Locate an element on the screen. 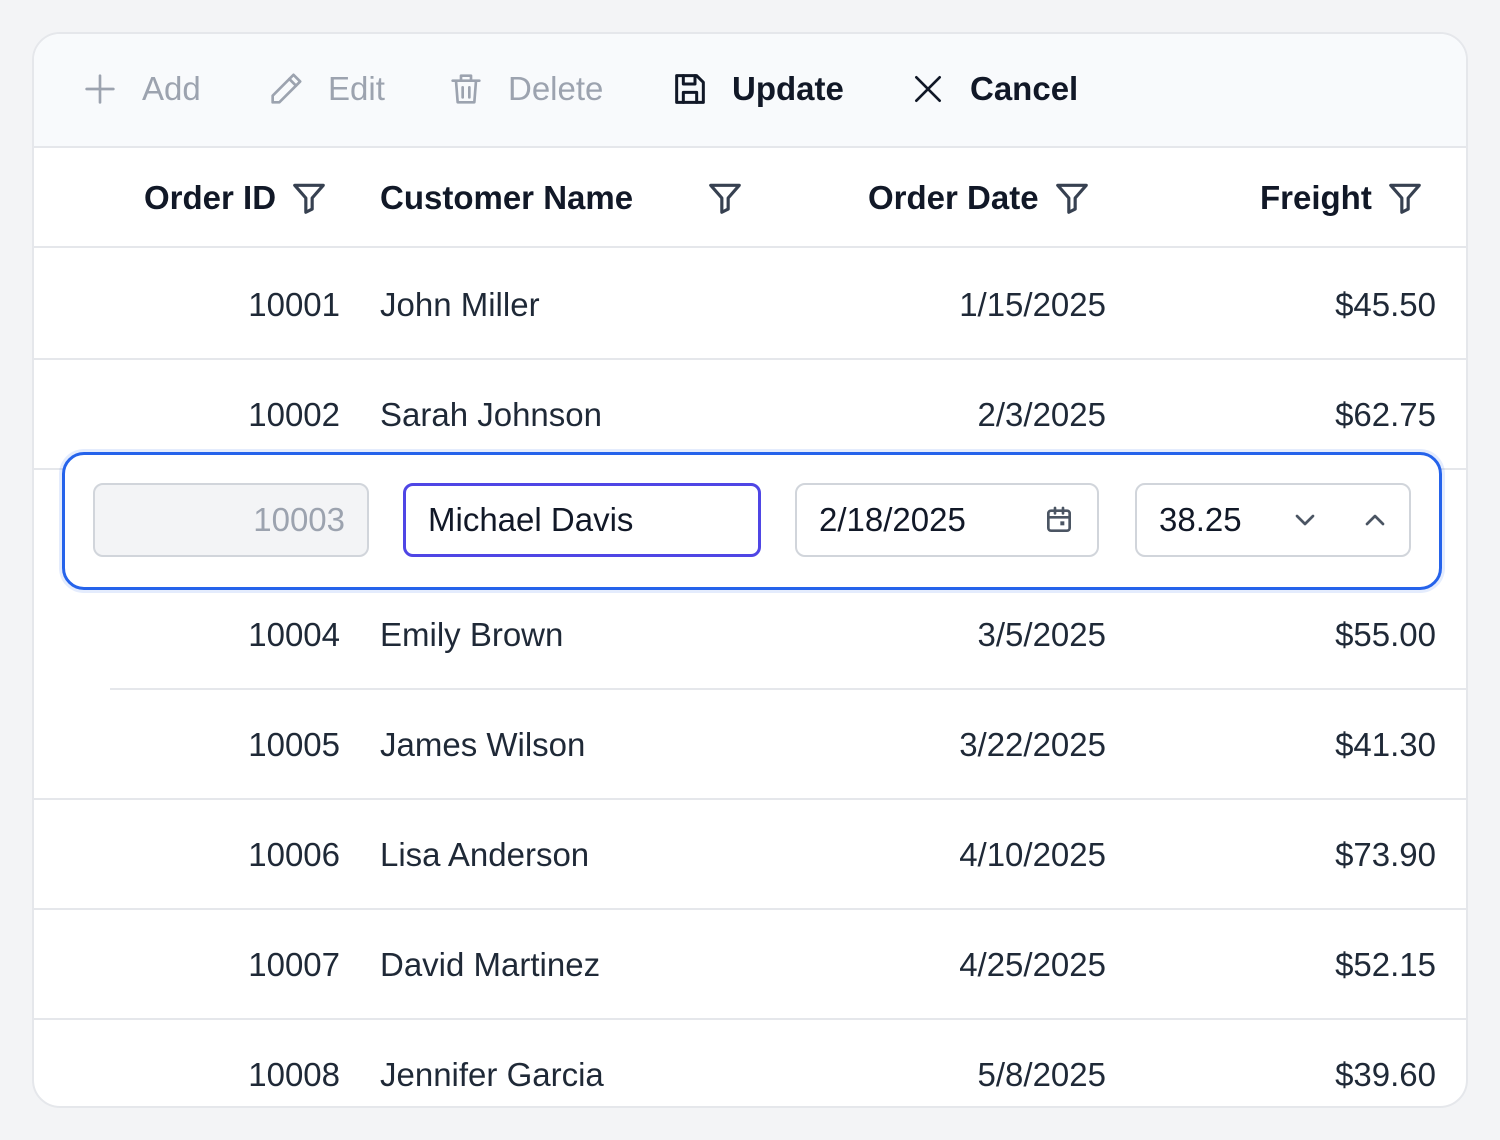 The width and height of the screenshot is (1500, 1140). edit-row: 10003 is located at coordinates (752, 521).